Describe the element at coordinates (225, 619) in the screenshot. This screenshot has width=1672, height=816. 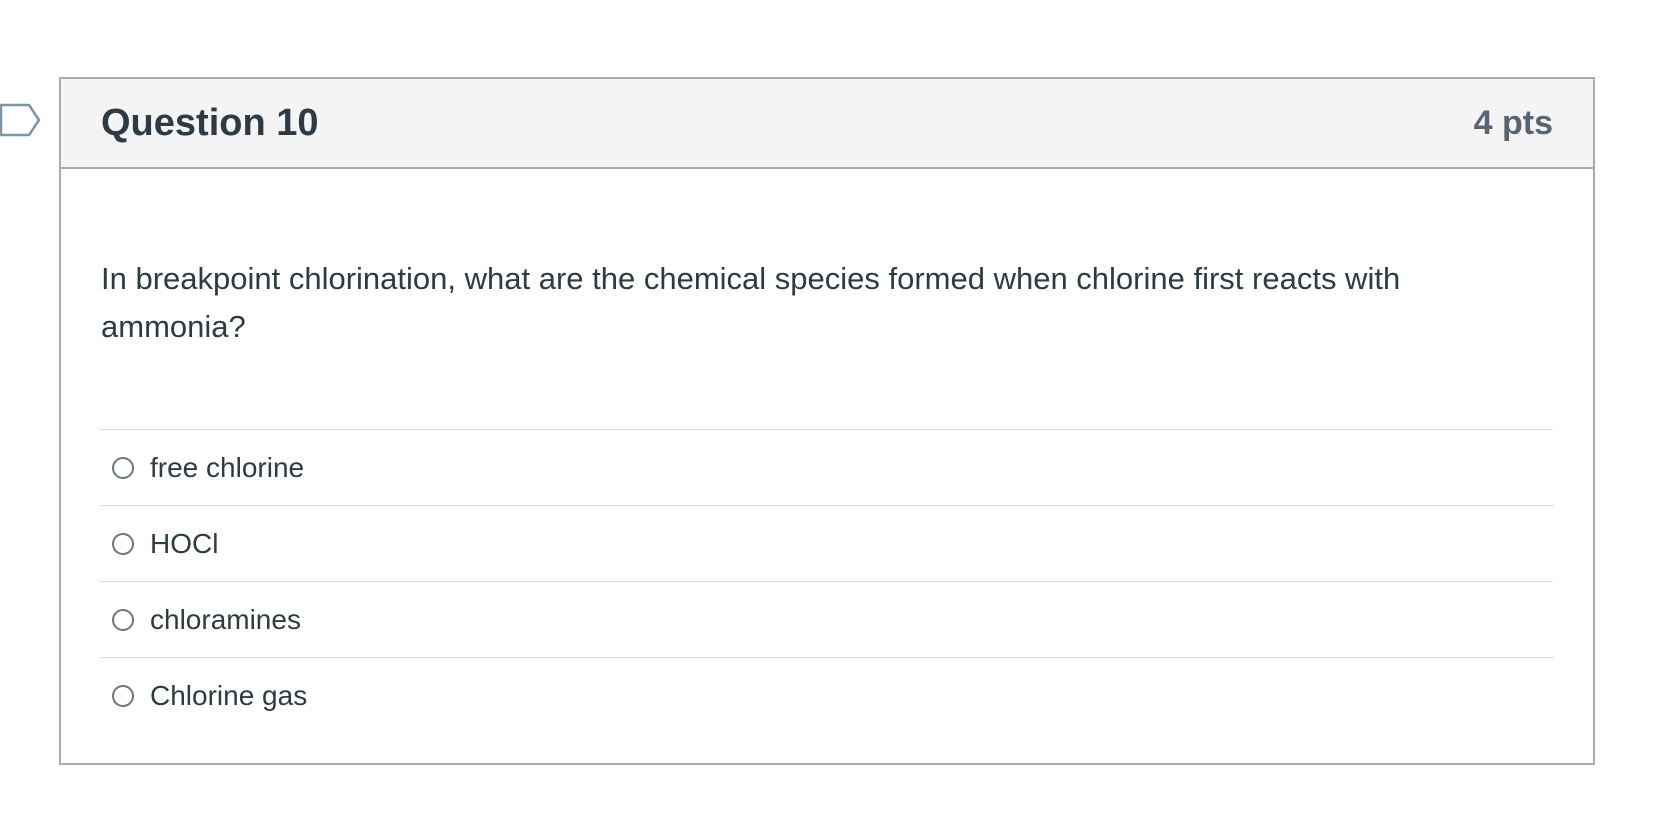
I see `answer-label: chloramines` at that location.